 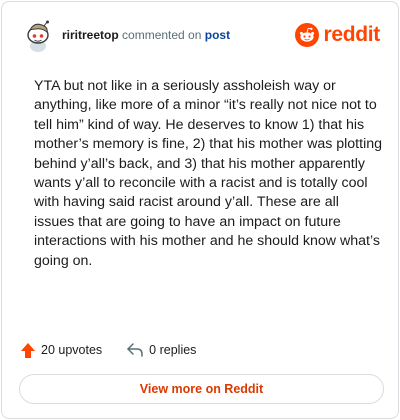 I want to click on upvote-count: 20 upvotes, so click(x=72, y=350).